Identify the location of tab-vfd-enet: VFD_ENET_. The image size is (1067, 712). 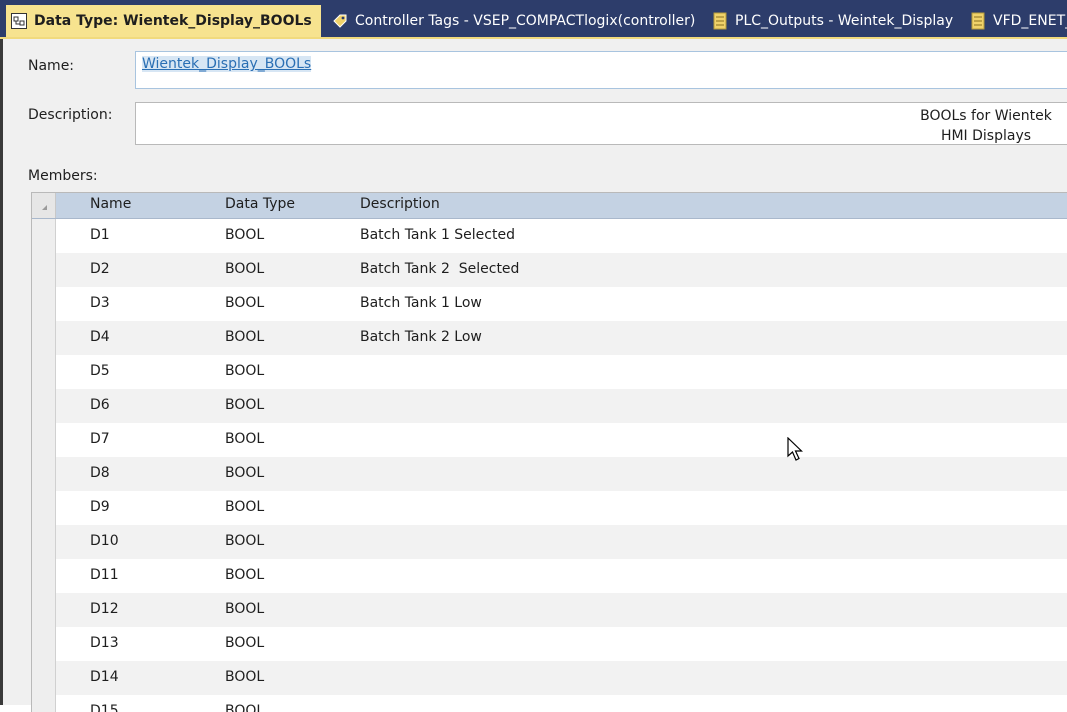
(1016, 21).